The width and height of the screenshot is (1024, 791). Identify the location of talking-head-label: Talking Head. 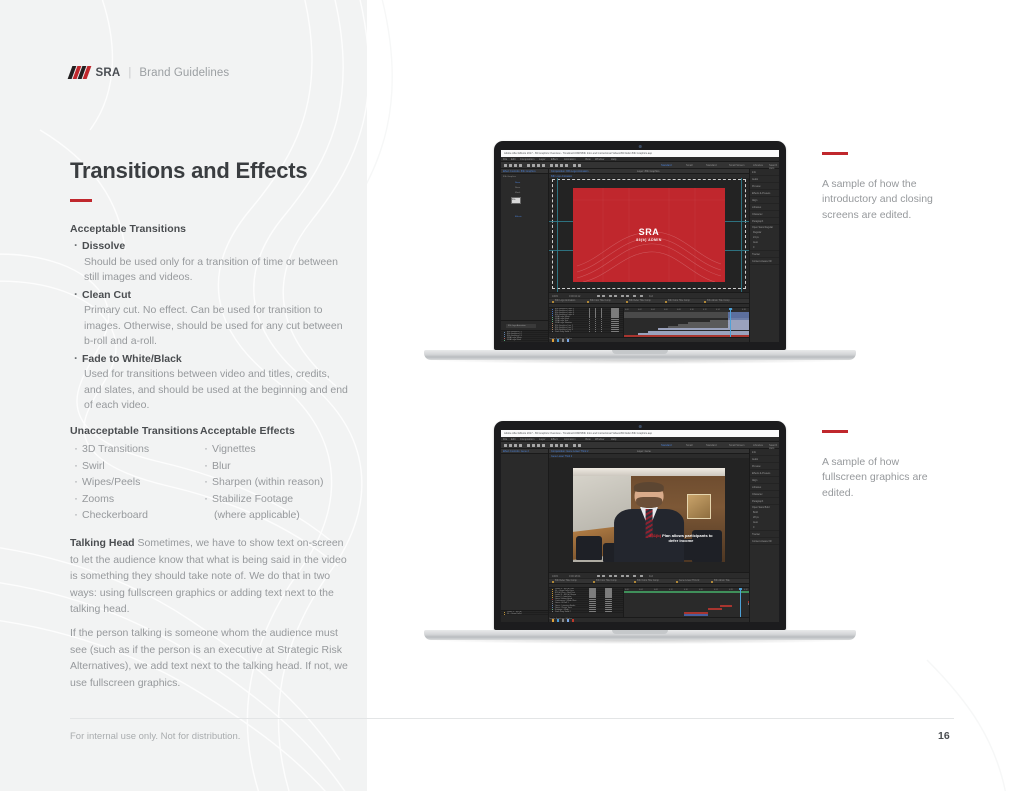
(102, 543).